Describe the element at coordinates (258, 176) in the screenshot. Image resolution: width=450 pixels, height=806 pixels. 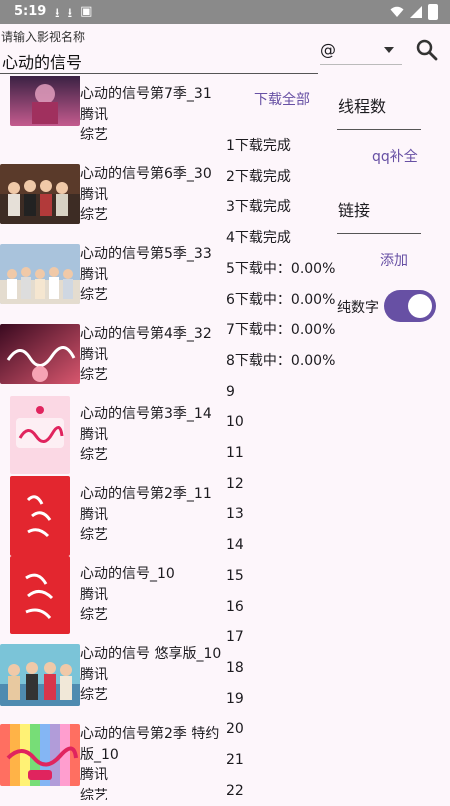
I see `download-status: 2下载完成` at that location.